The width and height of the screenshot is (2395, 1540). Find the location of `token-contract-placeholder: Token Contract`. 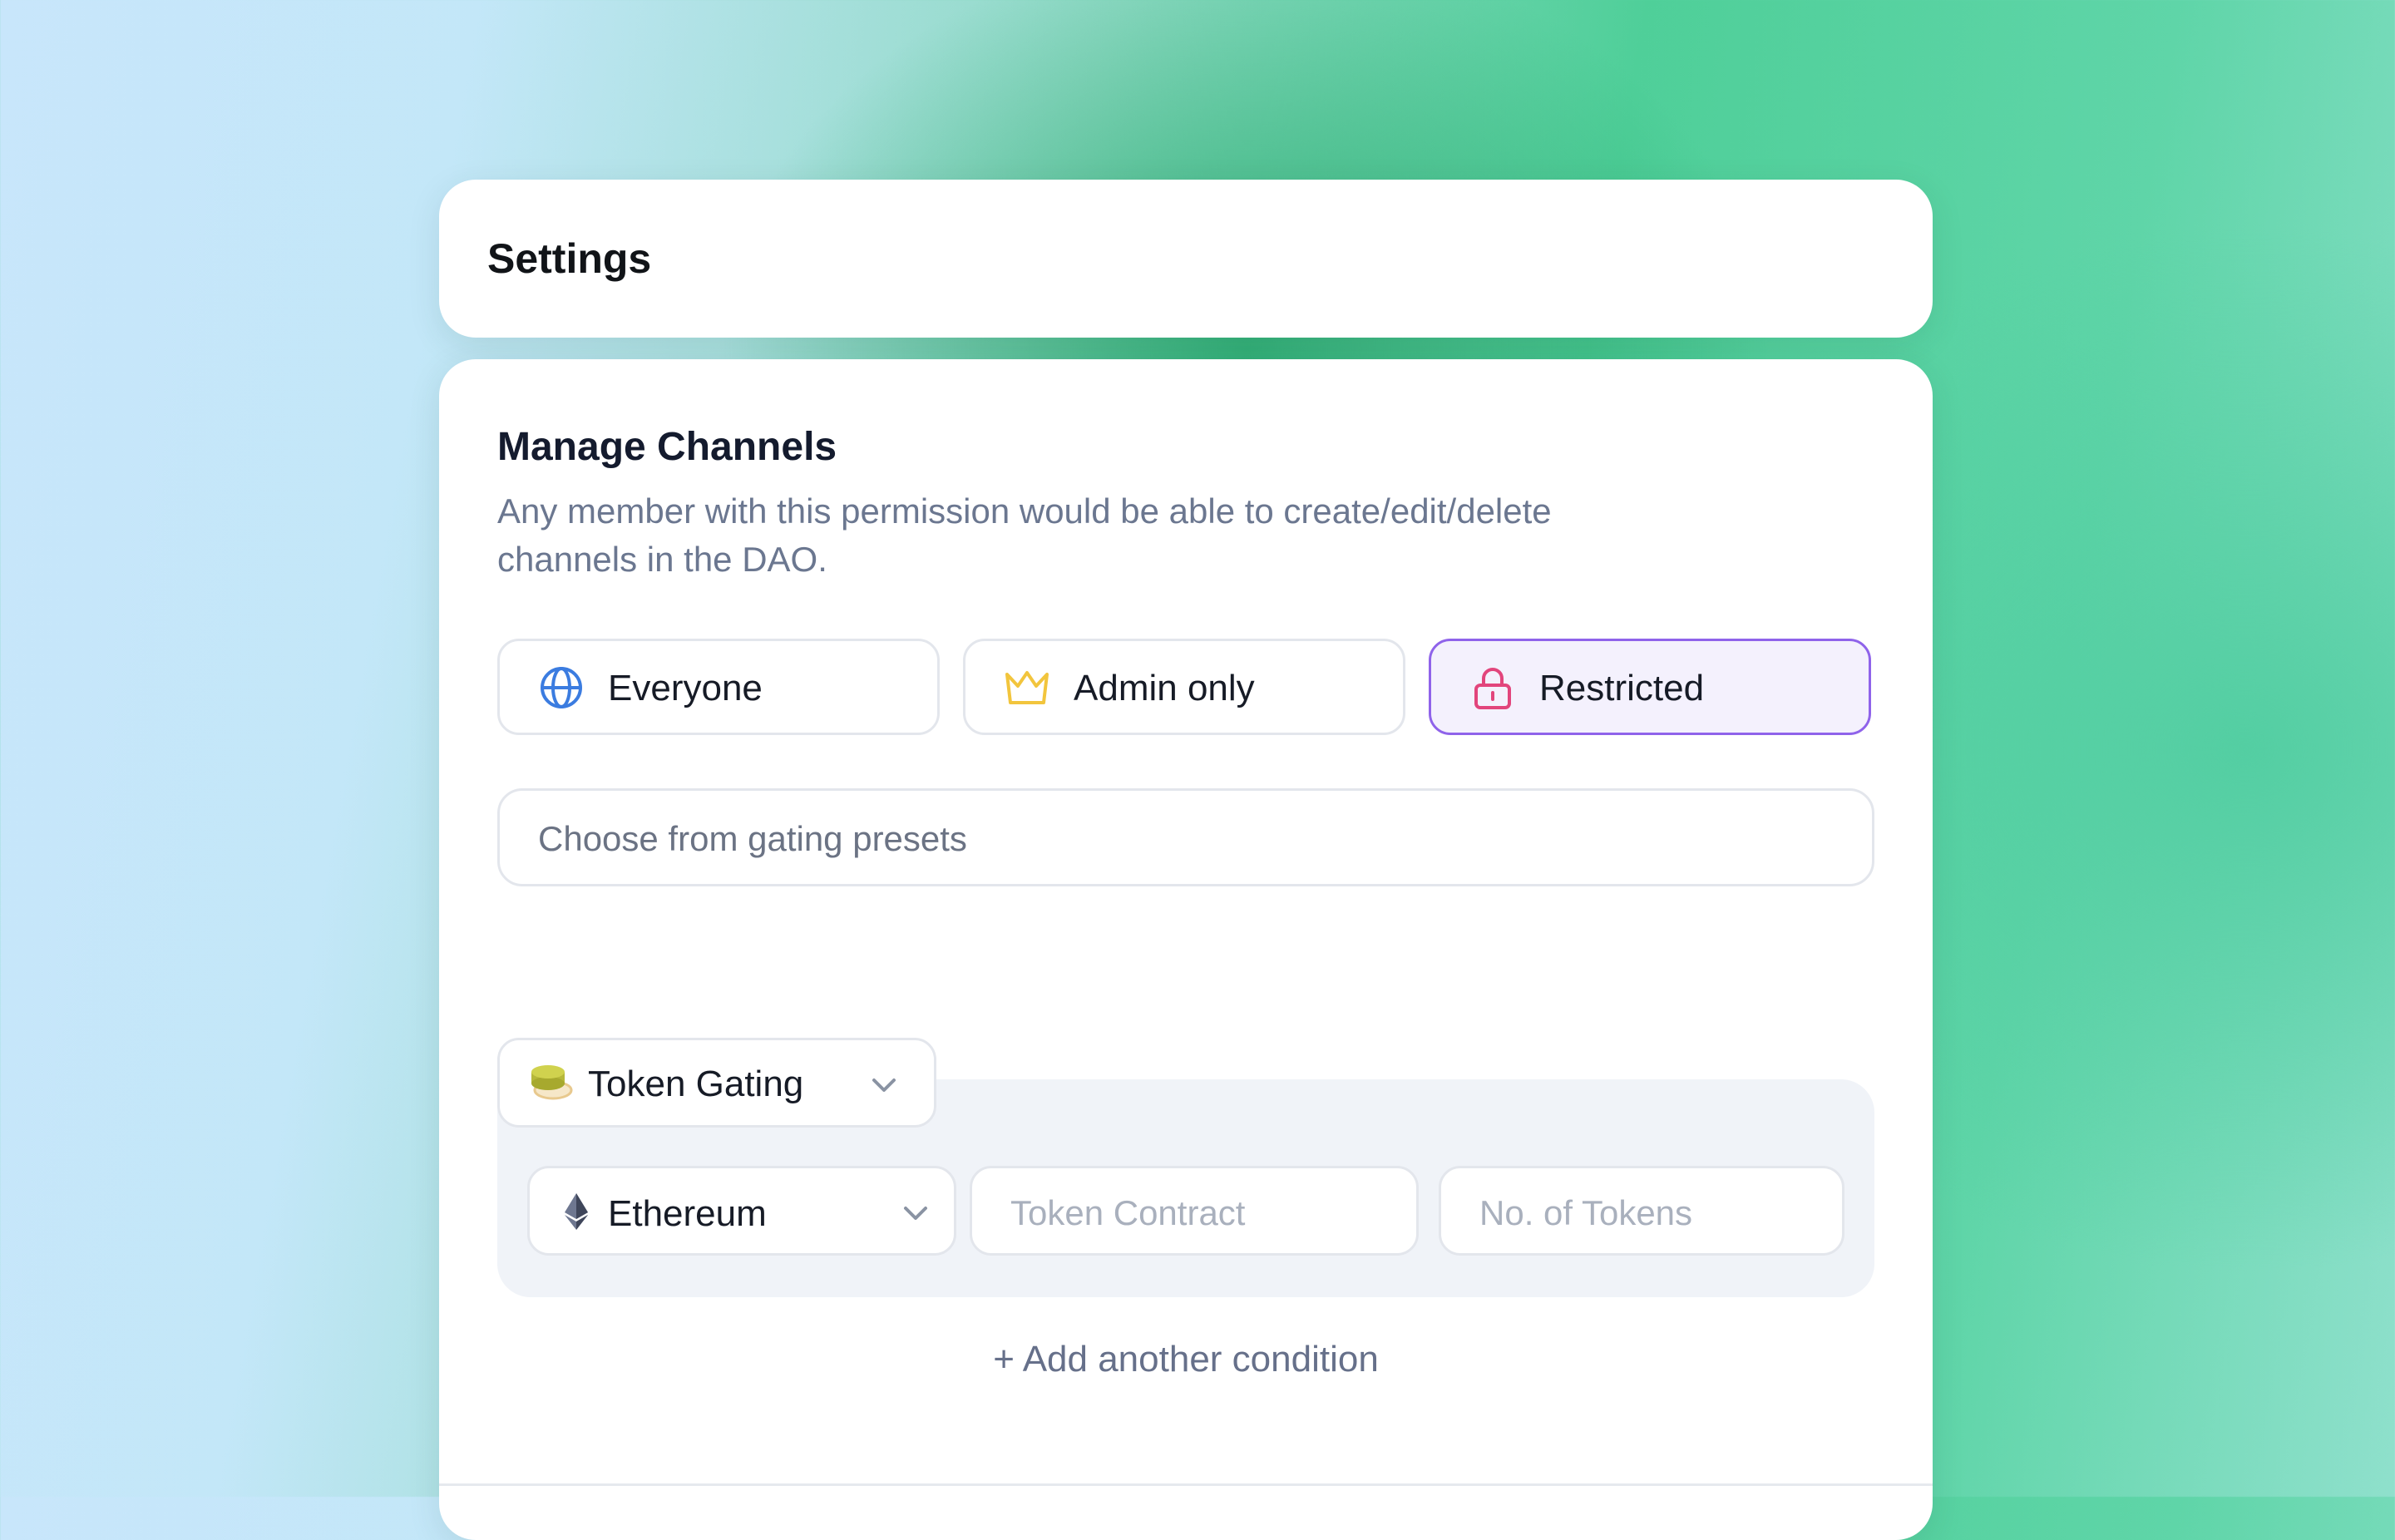

token-contract-placeholder: Token Contract is located at coordinates (1128, 1212).